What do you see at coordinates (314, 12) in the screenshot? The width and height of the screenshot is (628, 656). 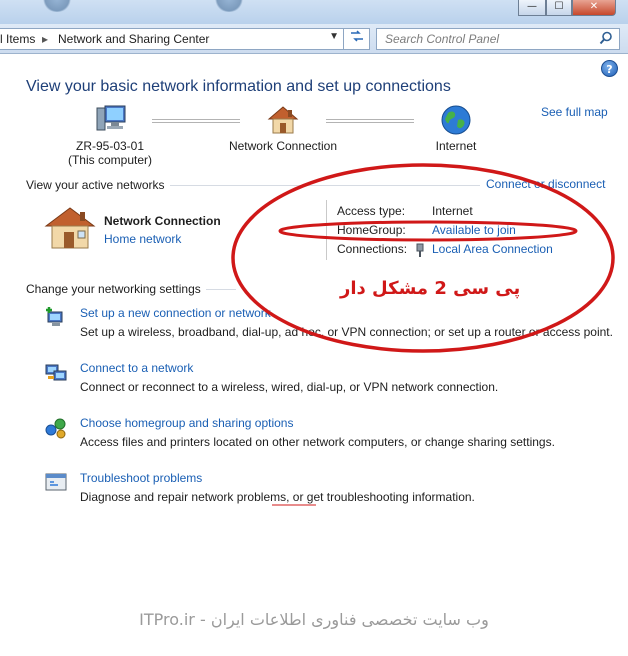 I see `title-bar: — ☐ ✕` at bounding box center [314, 12].